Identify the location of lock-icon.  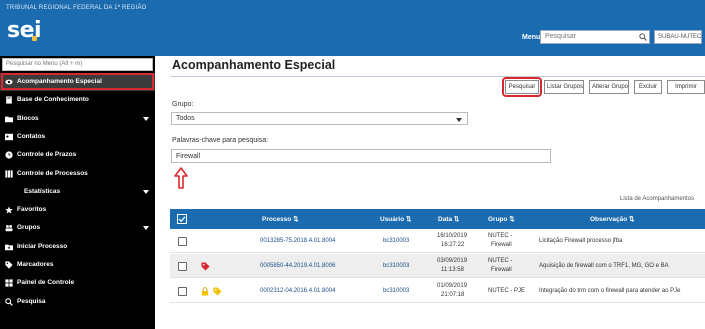
(205, 292).